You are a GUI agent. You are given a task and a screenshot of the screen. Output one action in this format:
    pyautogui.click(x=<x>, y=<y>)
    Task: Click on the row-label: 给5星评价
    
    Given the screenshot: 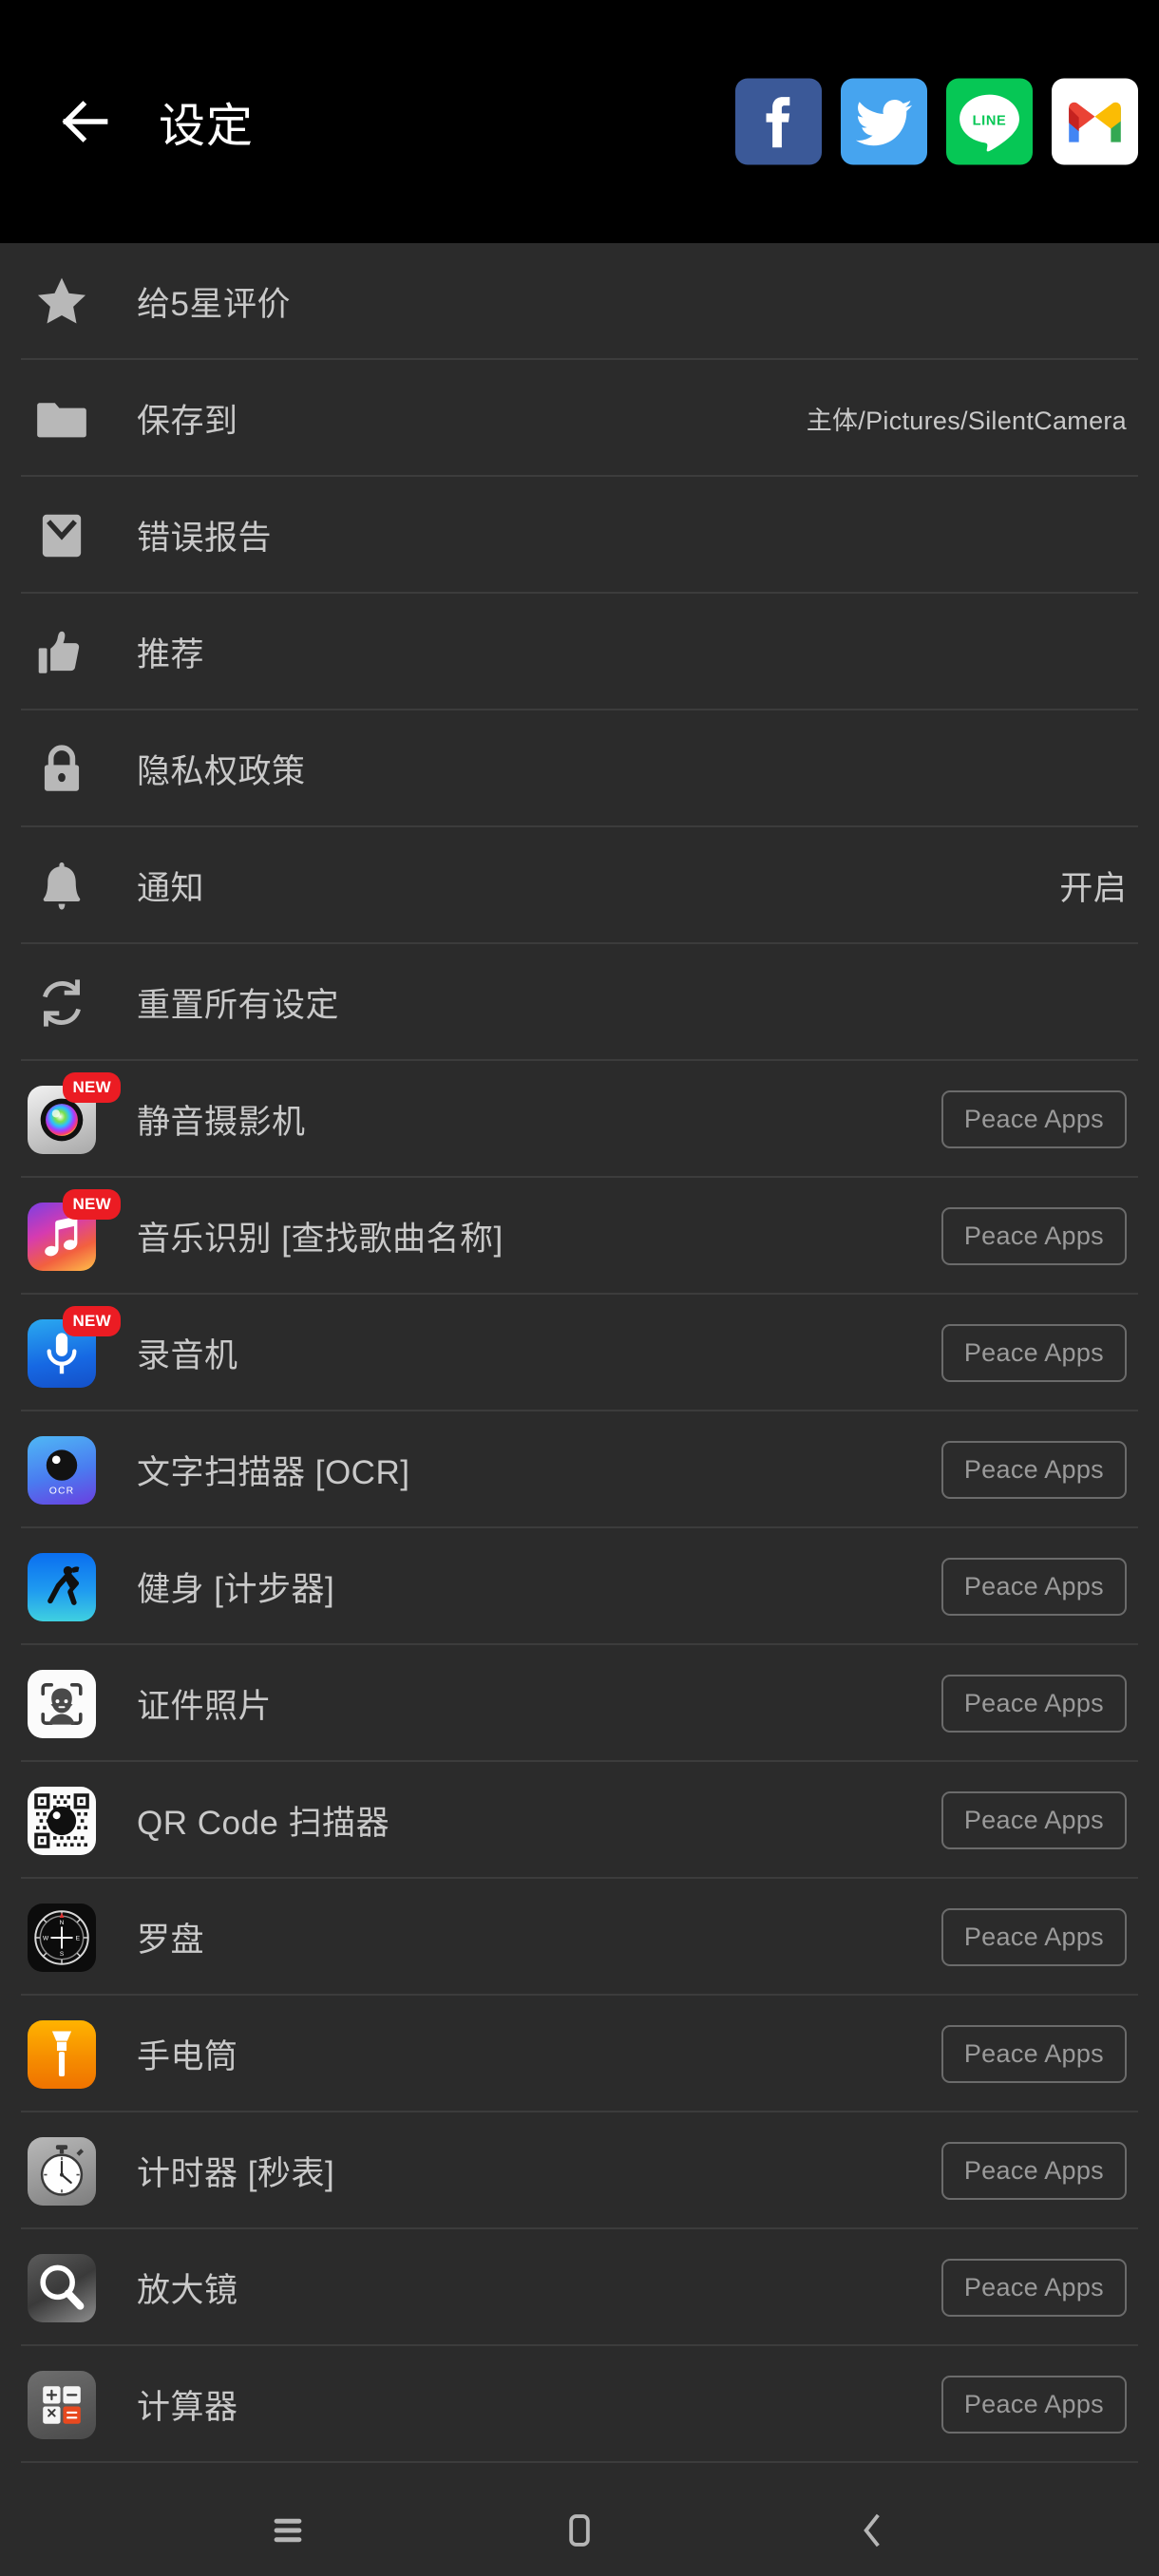 What is the action you would take?
    pyautogui.click(x=214, y=304)
    